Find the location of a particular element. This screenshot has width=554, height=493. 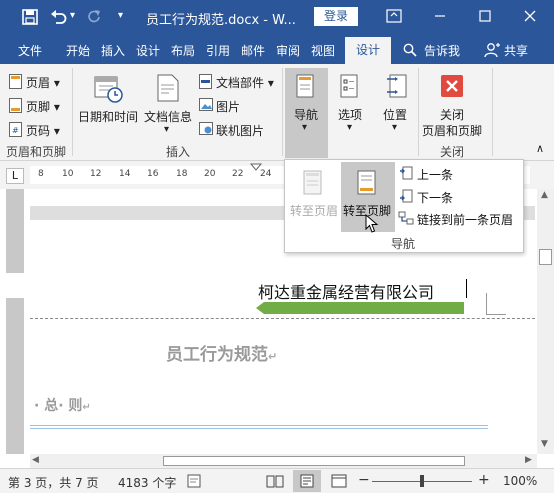

link-to-previous-button: 链接到前一条页眉 is located at coordinates (465, 219).